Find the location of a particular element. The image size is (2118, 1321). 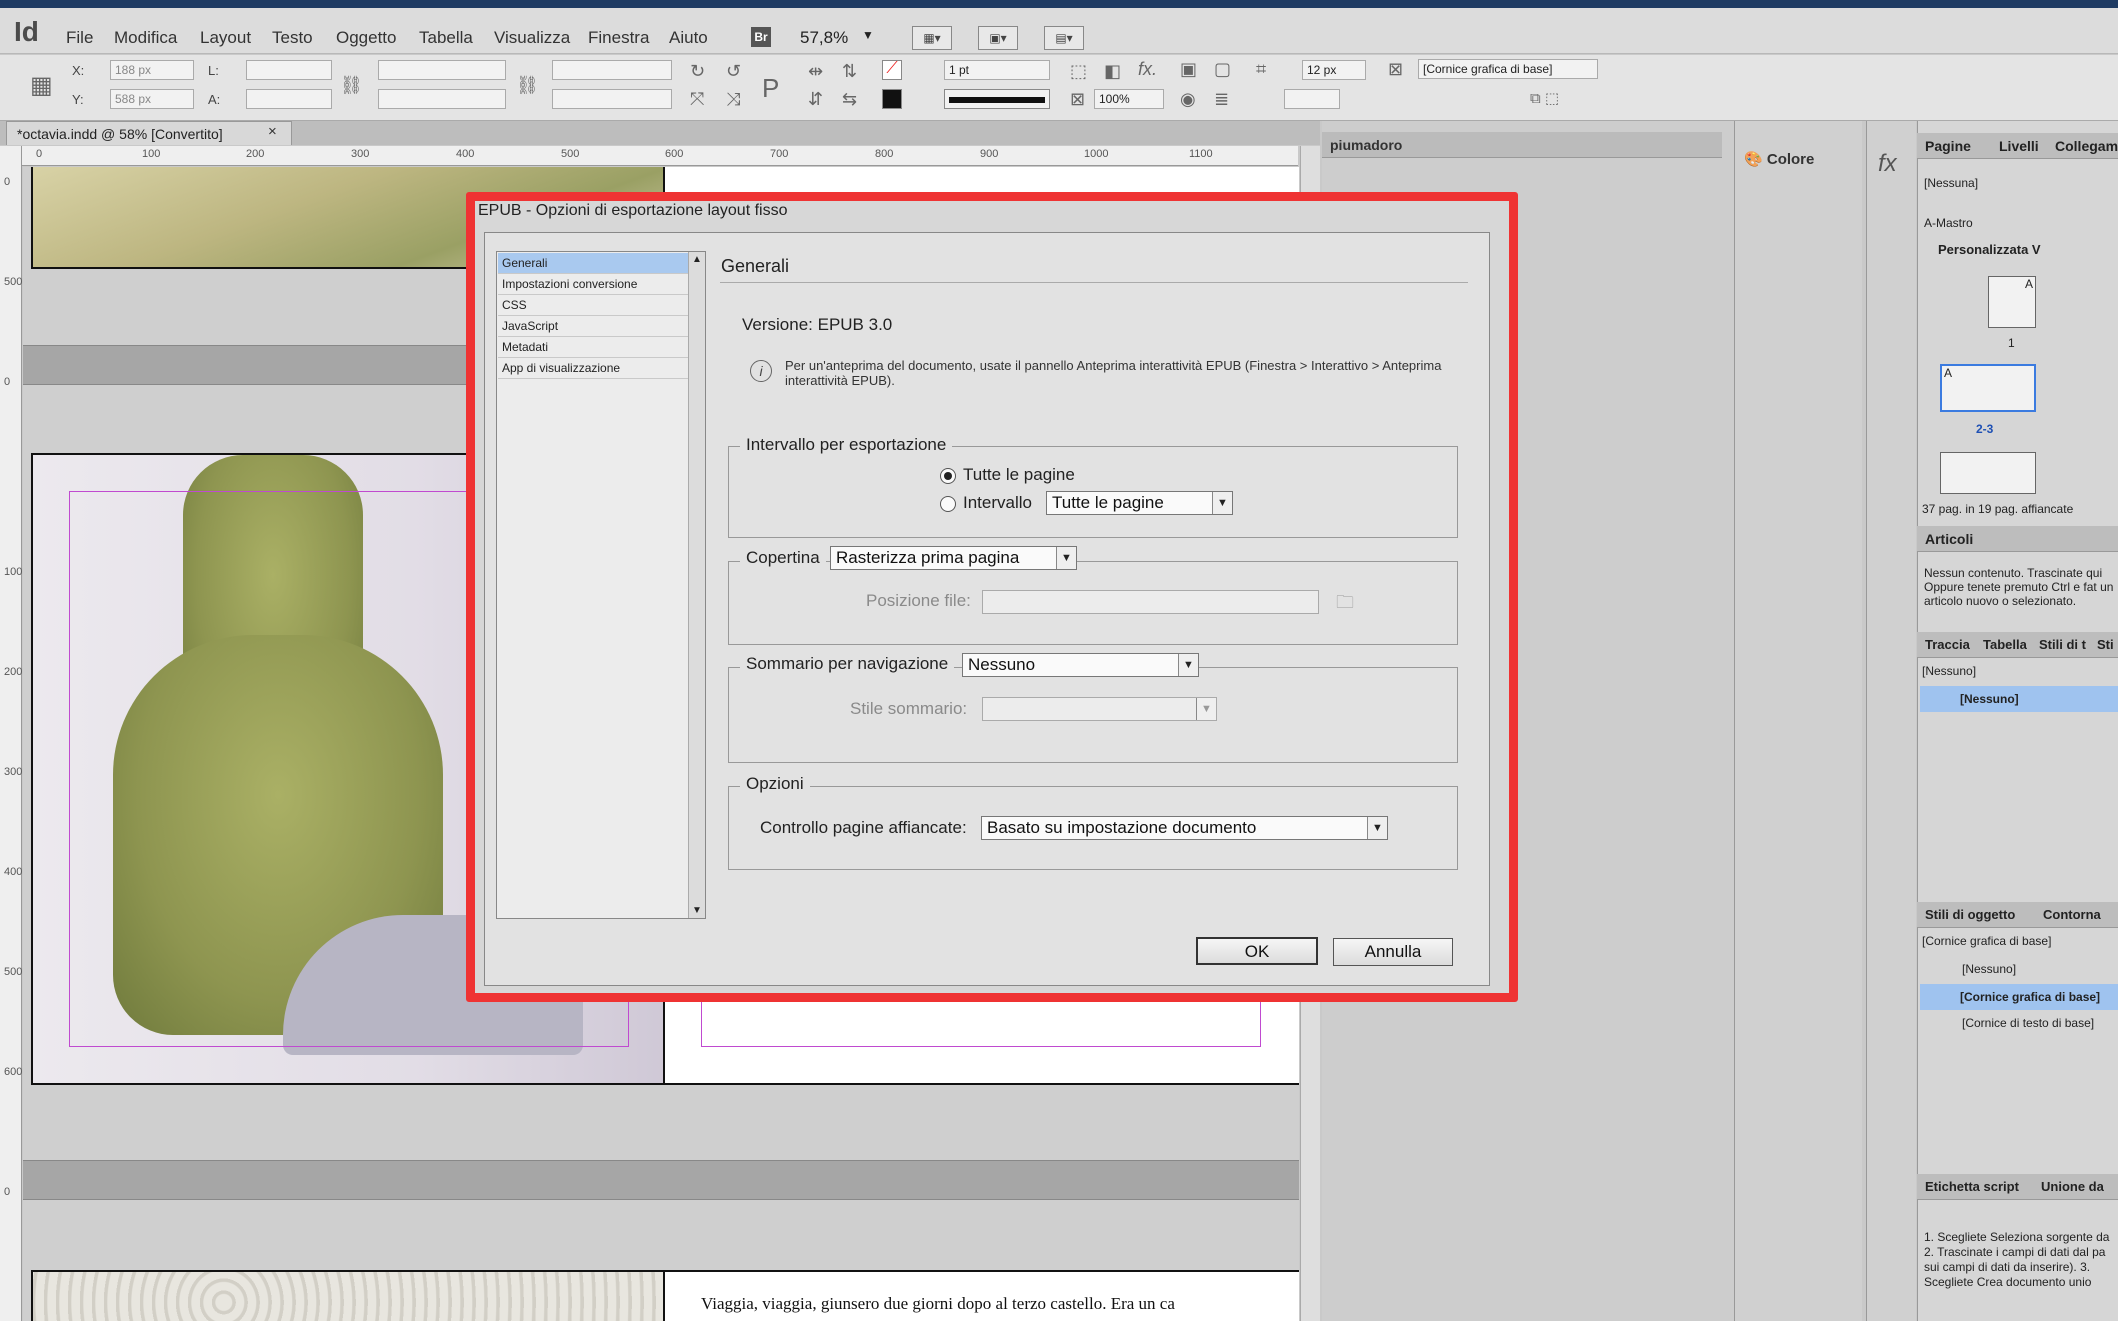

screen-mode-icon: ▣▾ is located at coordinates (998, 38).